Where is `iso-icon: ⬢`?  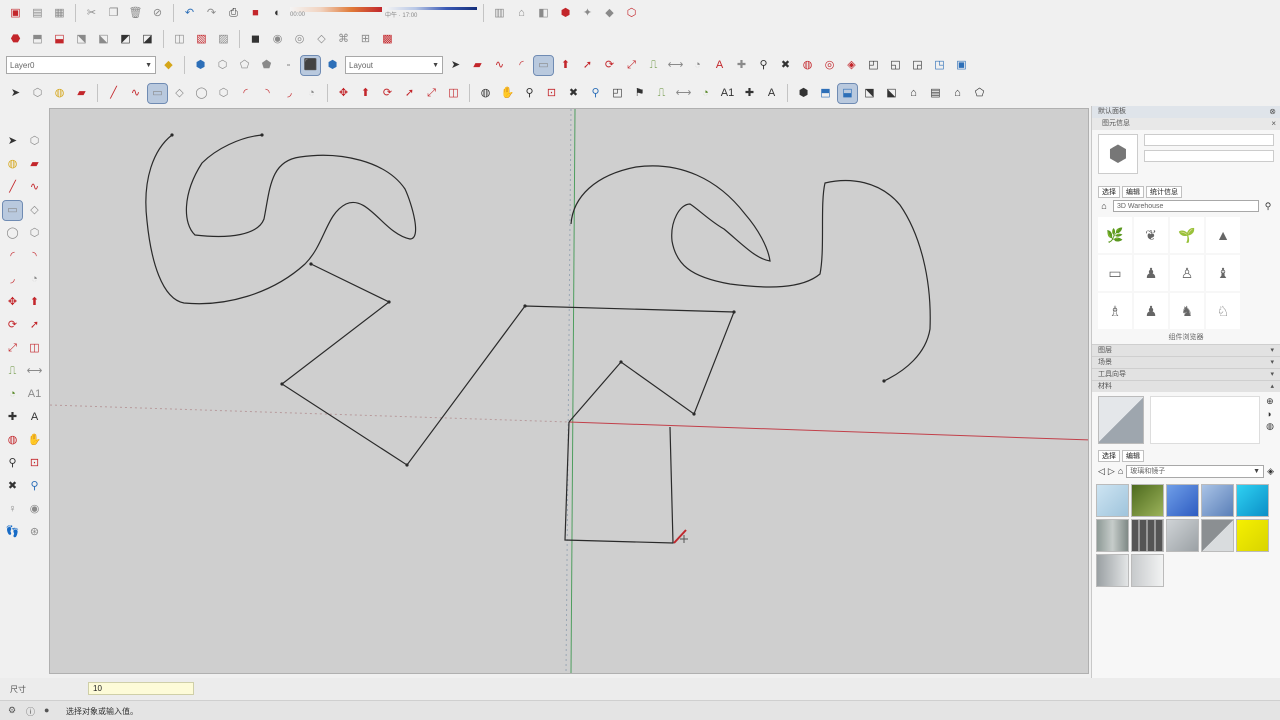 iso-icon: ⬢ is located at coordinates (803, 93).